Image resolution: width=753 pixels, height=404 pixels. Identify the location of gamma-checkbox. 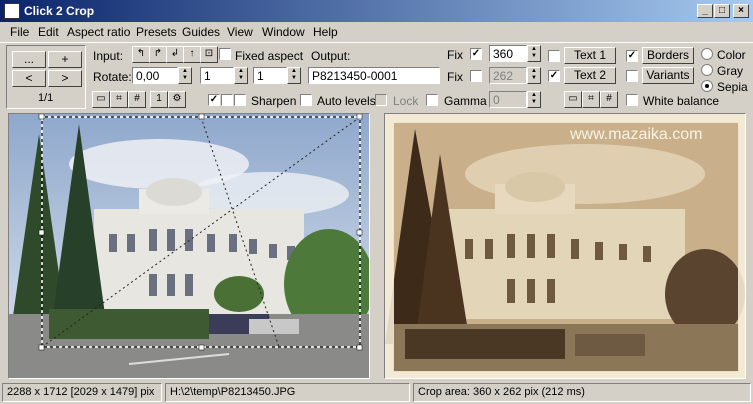
(432, 100).